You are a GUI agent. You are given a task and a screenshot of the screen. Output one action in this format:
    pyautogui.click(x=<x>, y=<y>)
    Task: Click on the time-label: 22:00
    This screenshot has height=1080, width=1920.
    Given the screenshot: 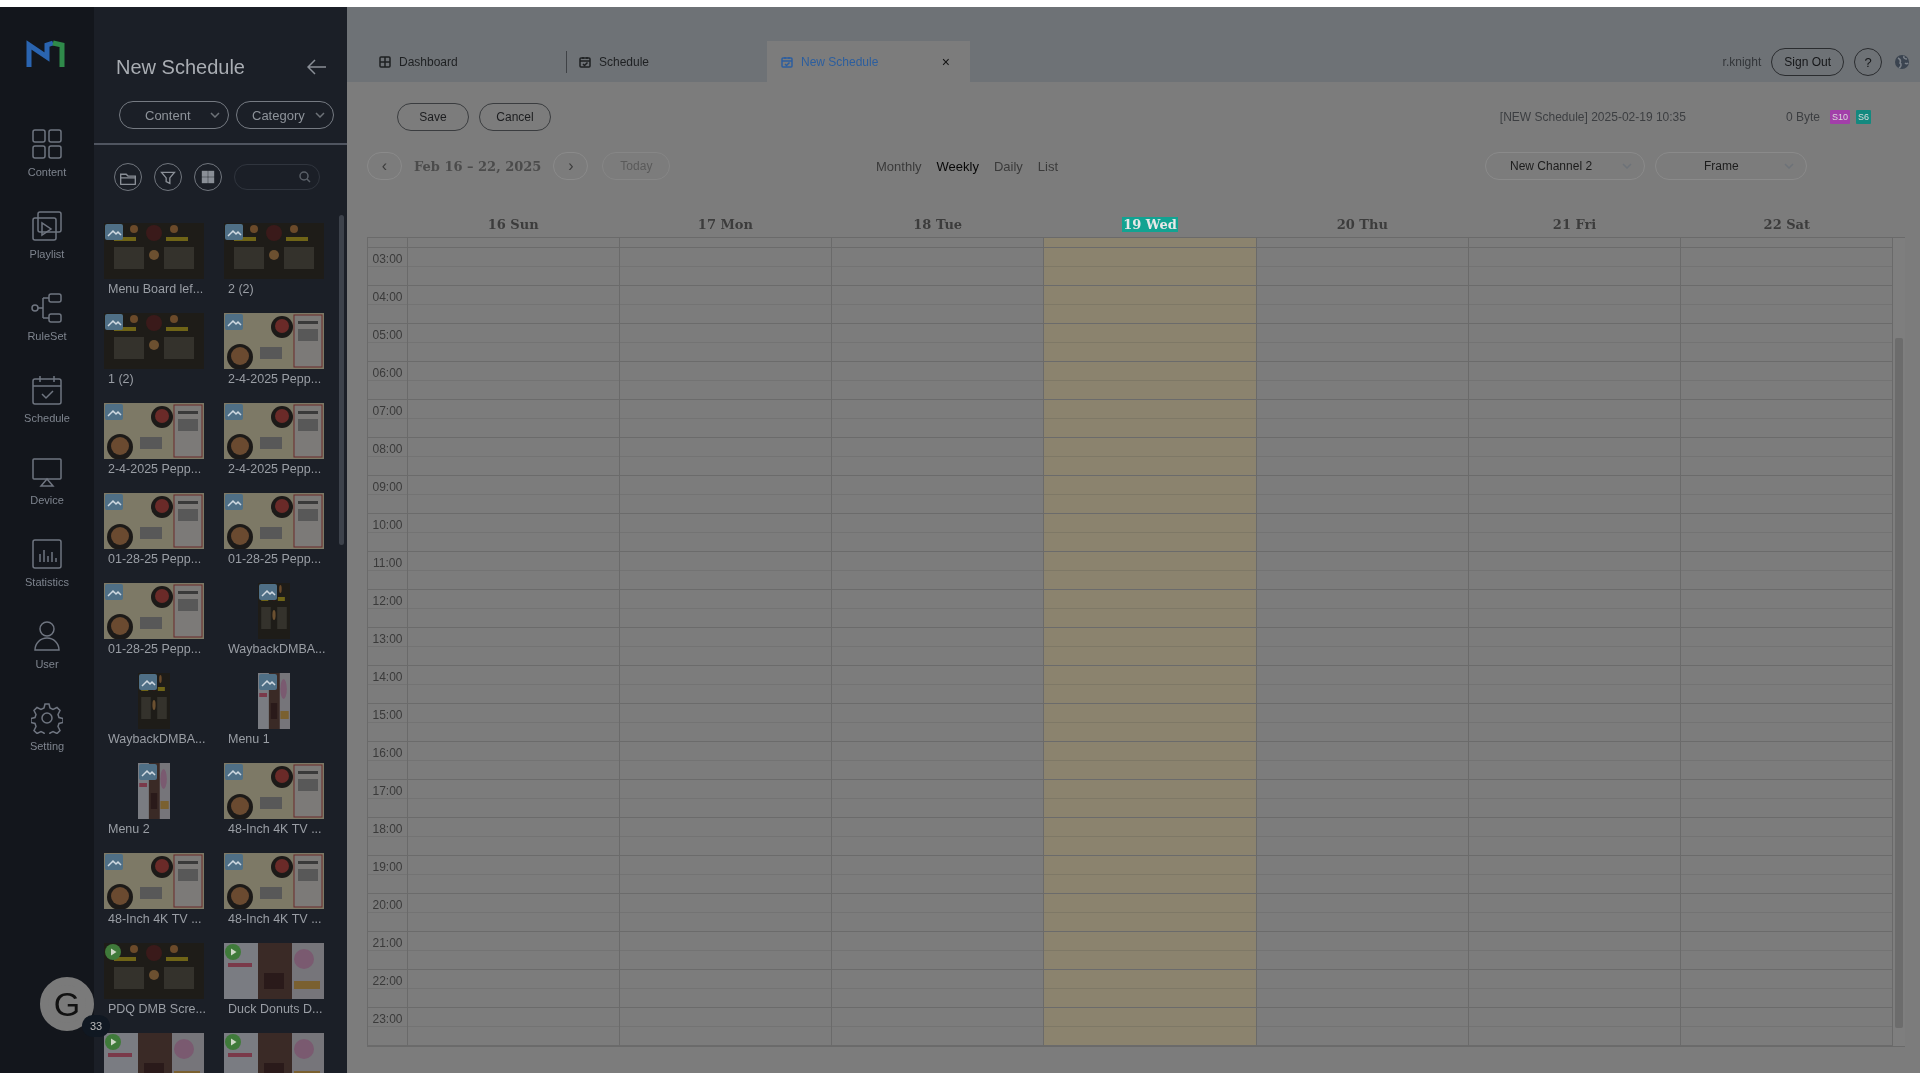 What is the action you would take?
    pyautogui.click(x=387, y=981)
    